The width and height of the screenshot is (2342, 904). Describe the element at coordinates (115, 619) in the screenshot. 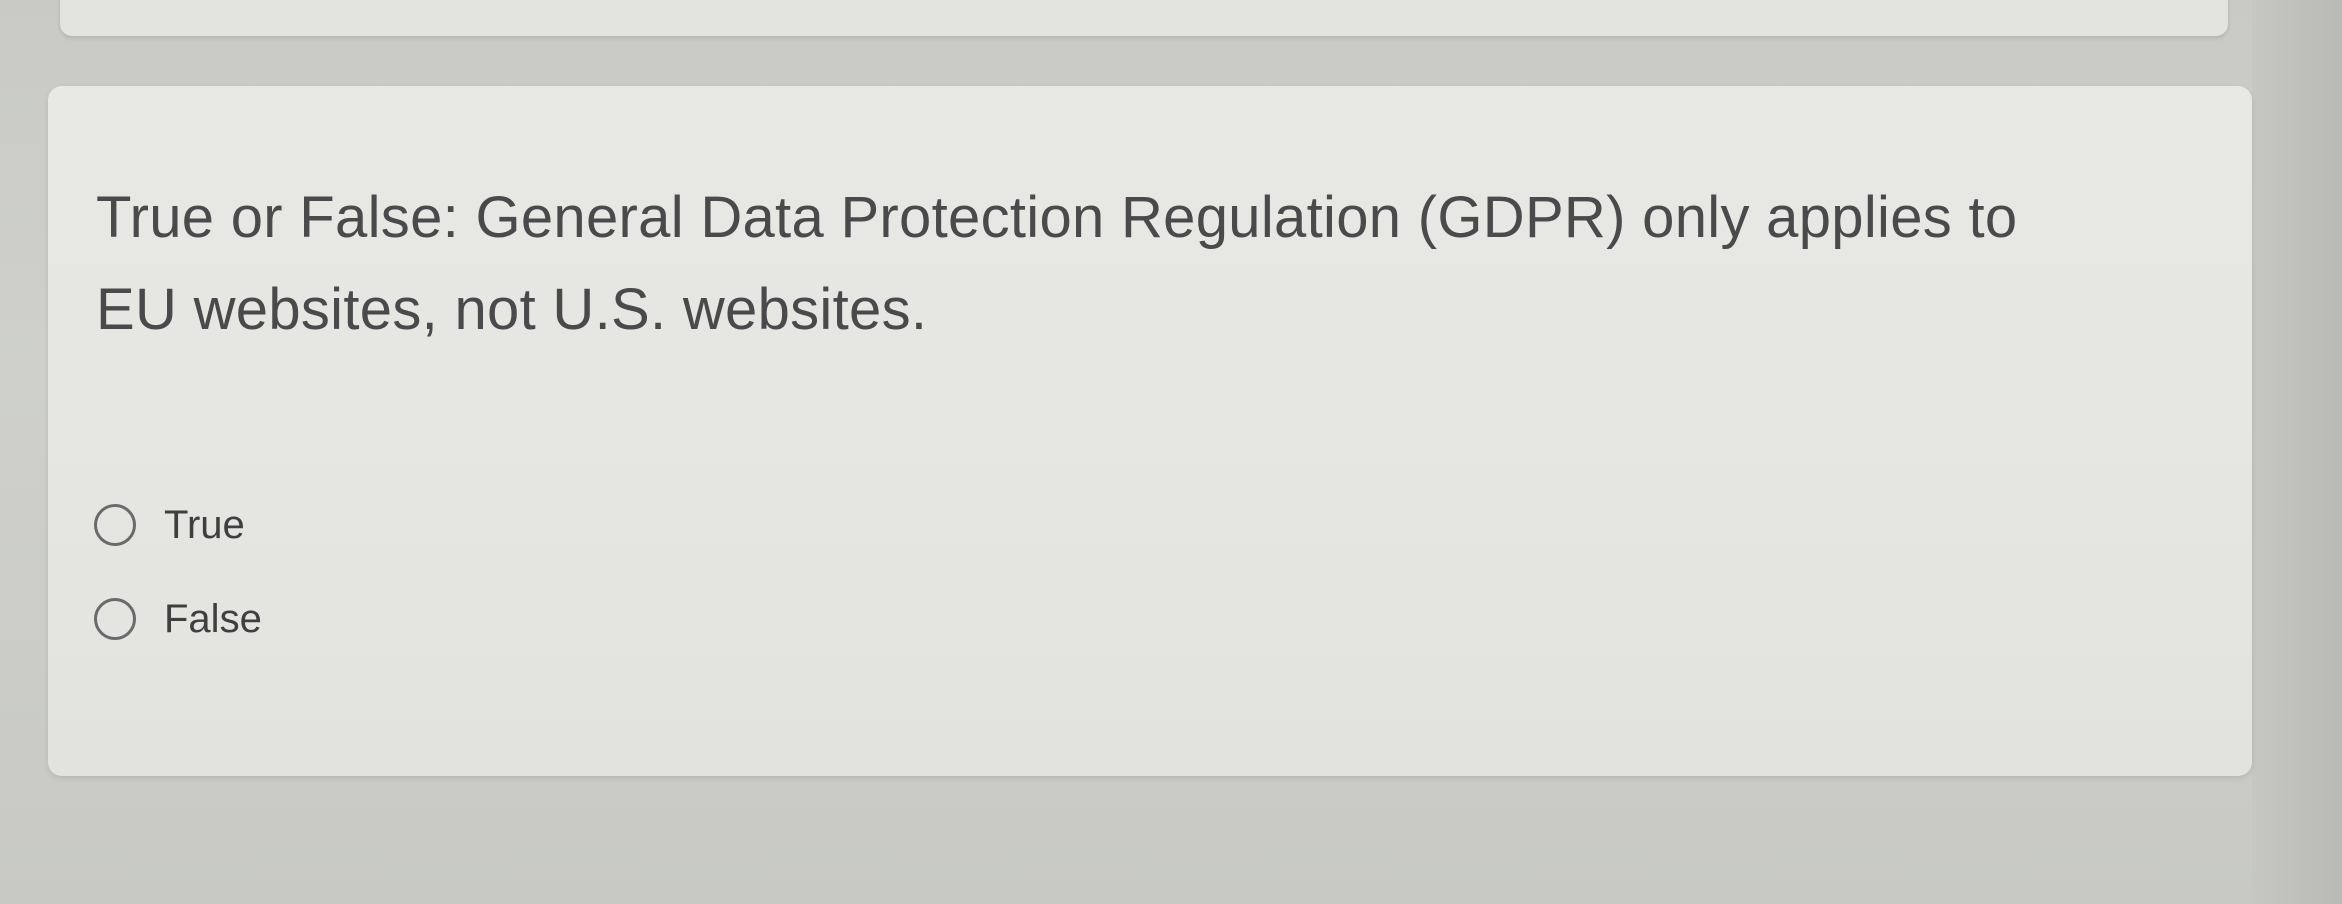

I see `radio-button-false` at that location.